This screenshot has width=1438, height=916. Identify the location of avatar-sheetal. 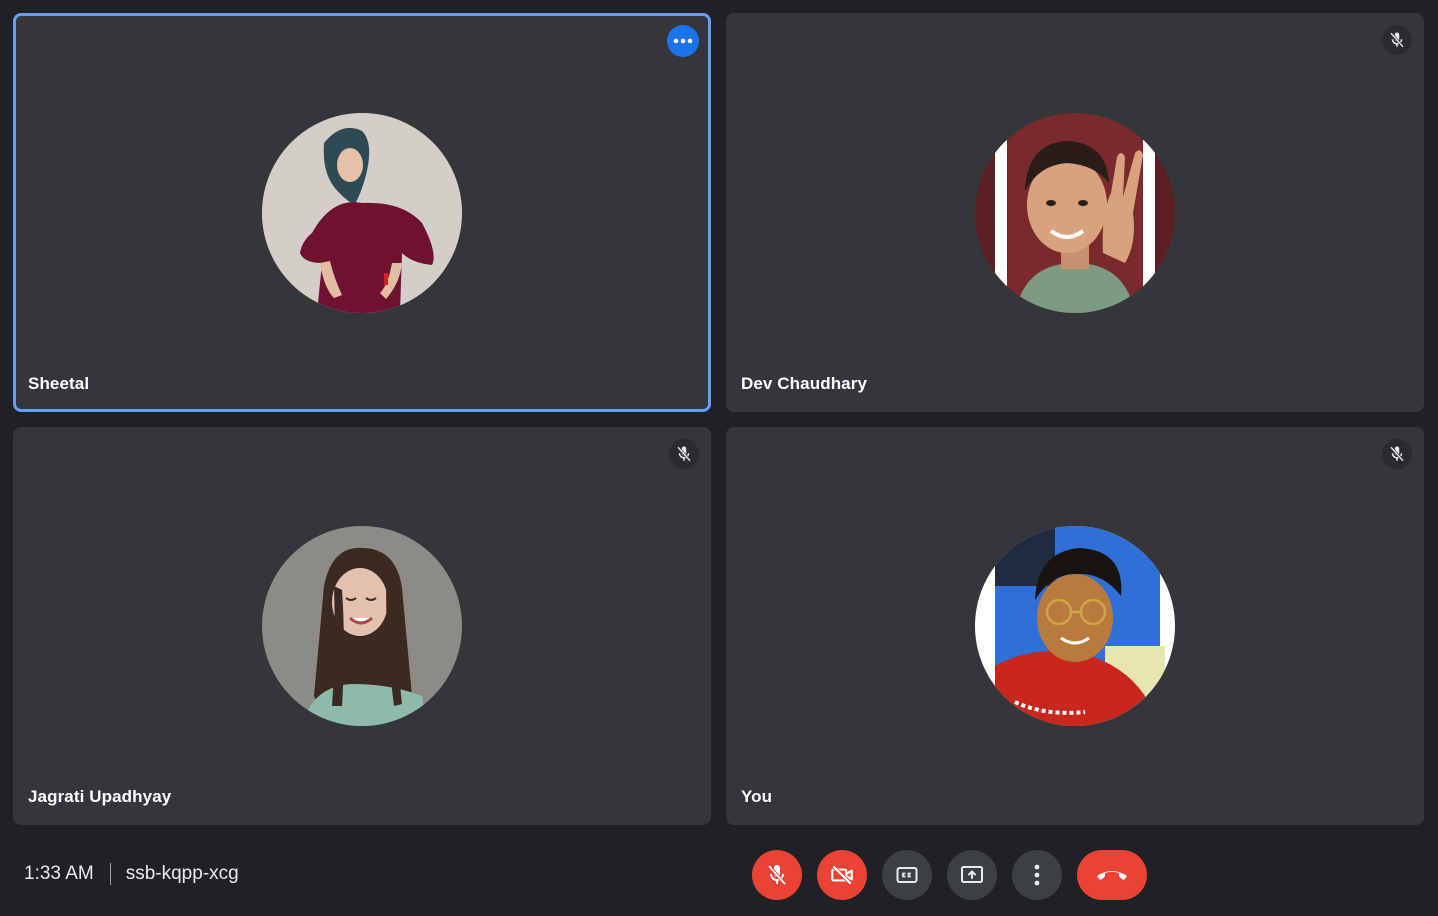
(362, 212).